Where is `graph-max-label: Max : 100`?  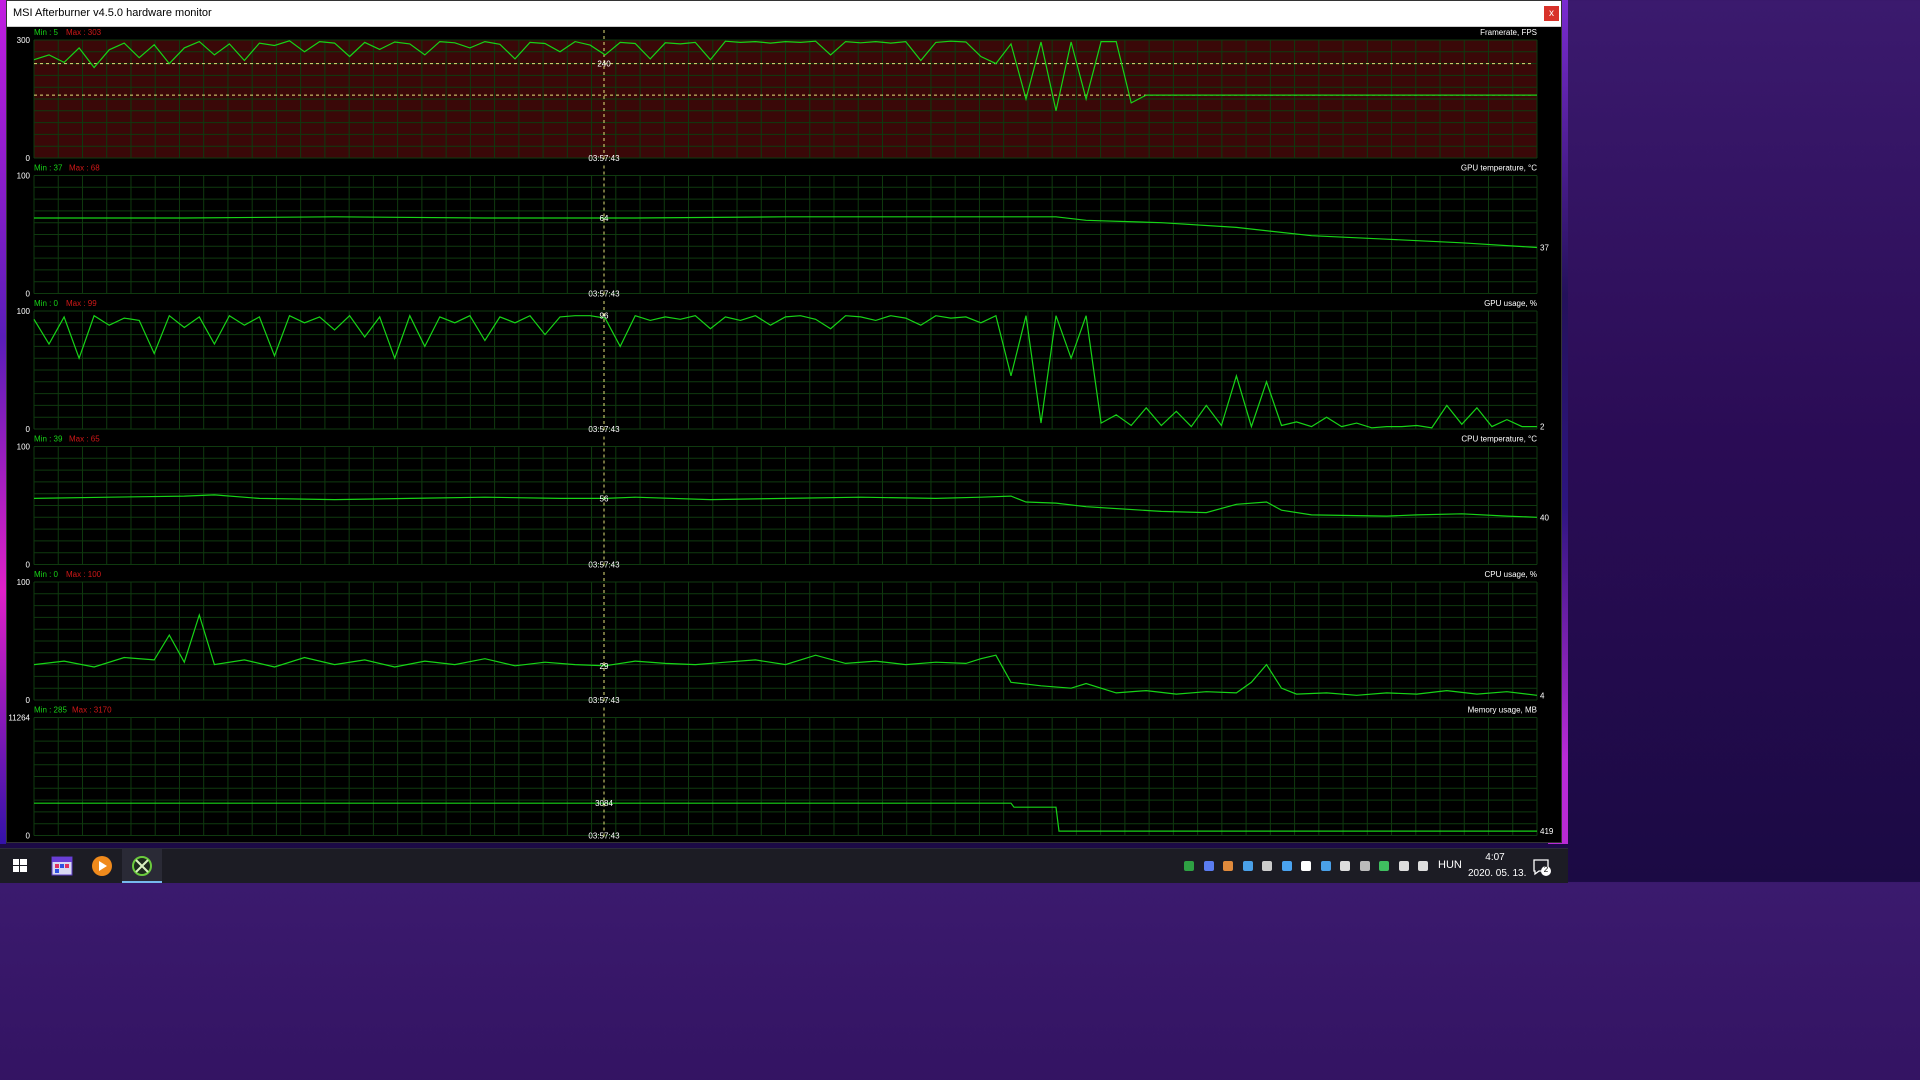 graph-max-label: Max : 100 is located at coordinates (84, 574).